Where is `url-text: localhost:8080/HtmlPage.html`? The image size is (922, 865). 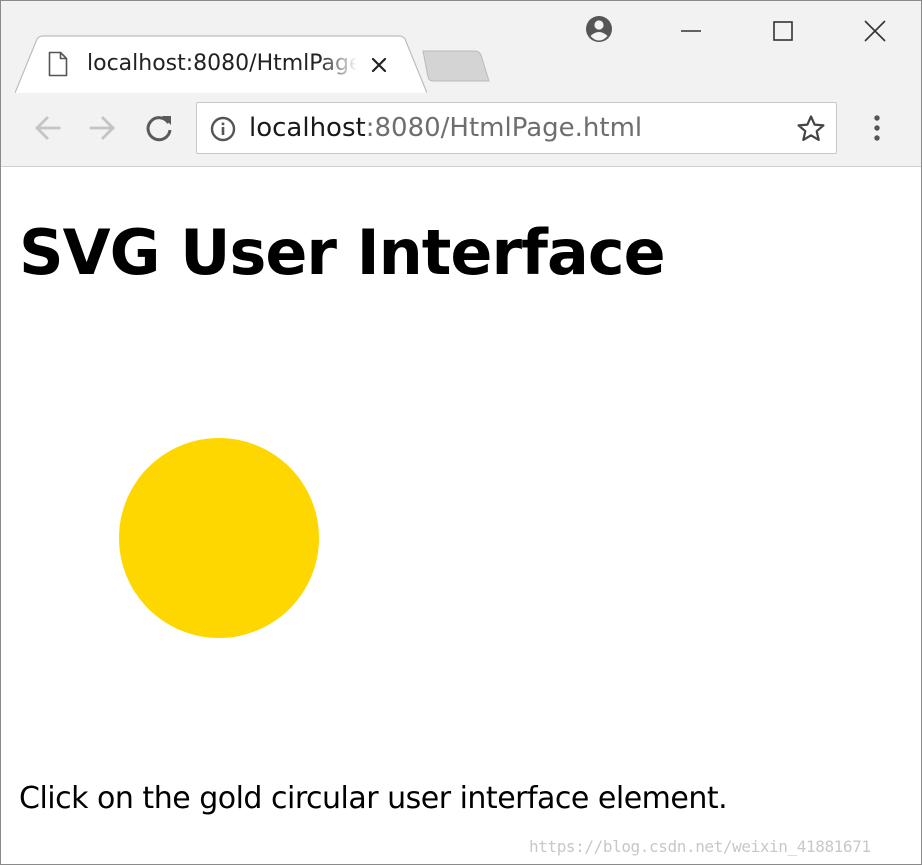 url-text: localhost:8080/HtmlPage.html is located at coordinates (445, 128).